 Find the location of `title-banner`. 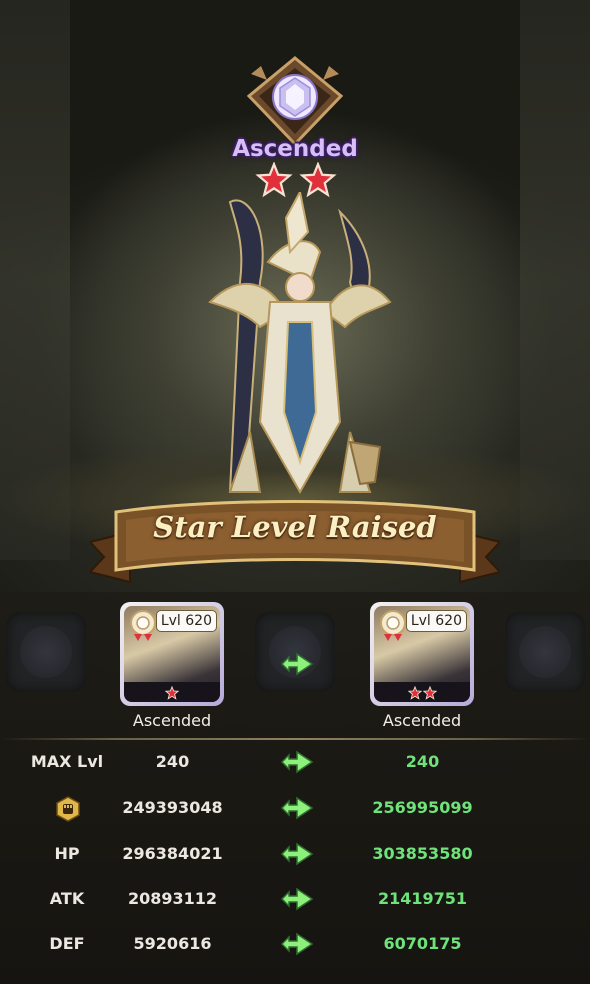

title-banner is located at coordinates (295, 542).